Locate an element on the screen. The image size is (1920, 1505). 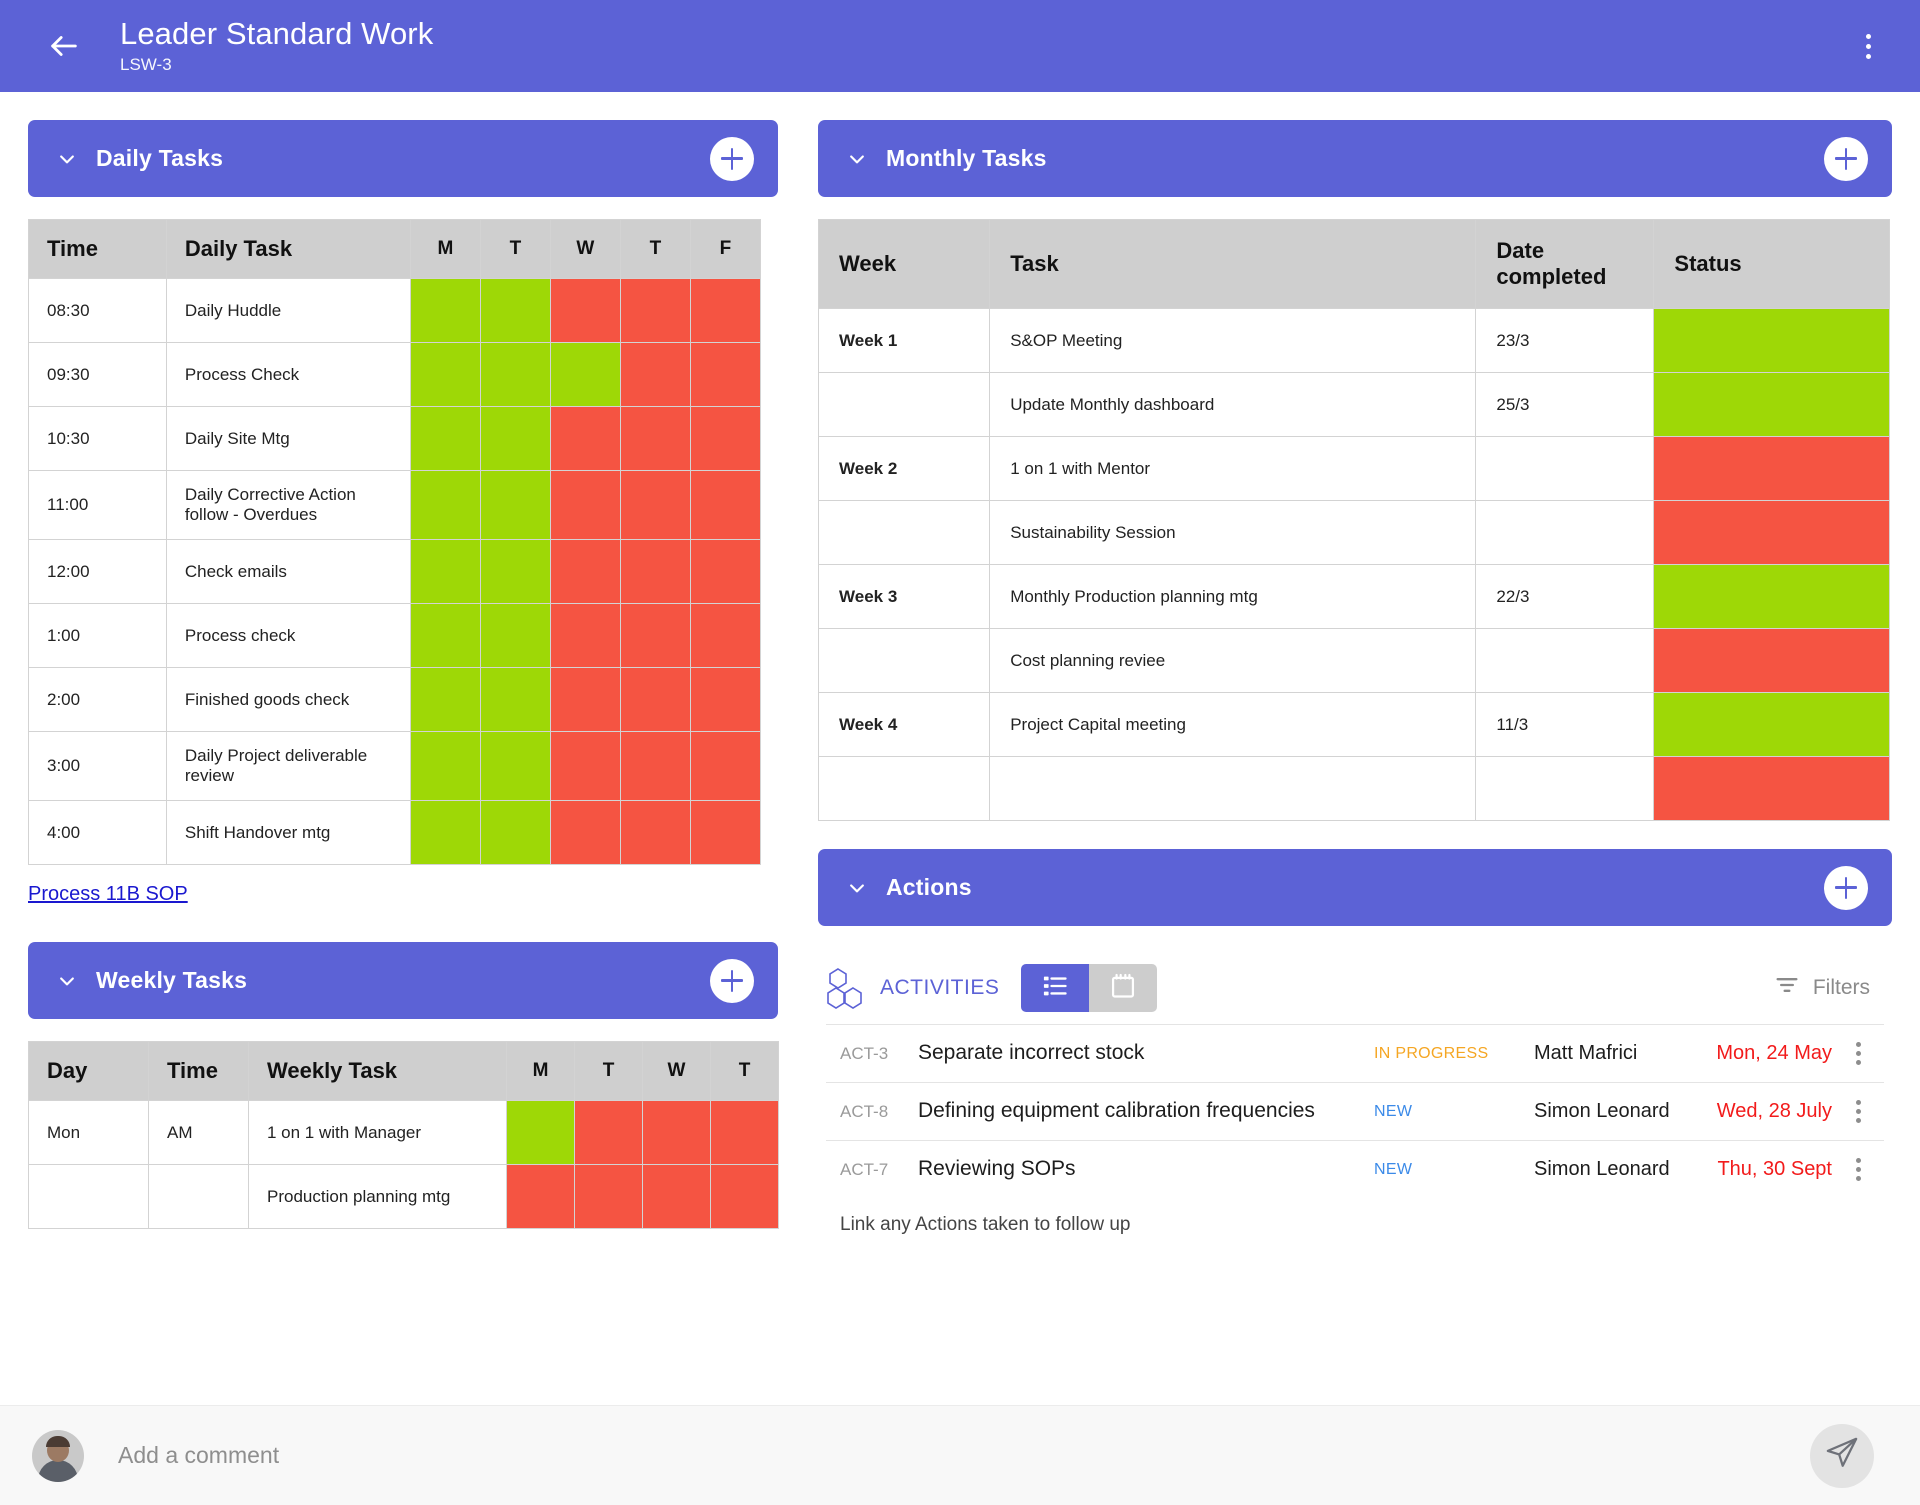
table-row: 2:00 Finished goods check is located at coordinates (395, 699).